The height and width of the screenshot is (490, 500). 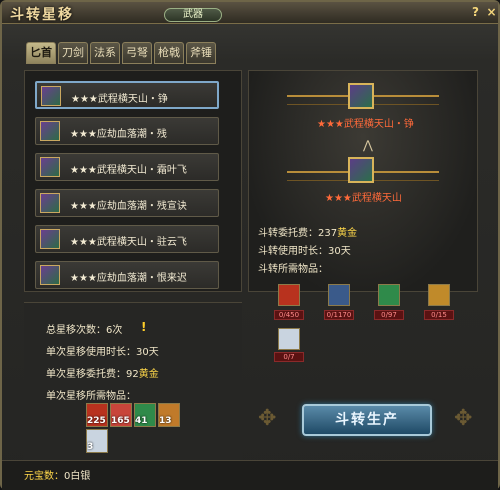 I want to click on target-weapon-icon, so click(x=361, y=96).